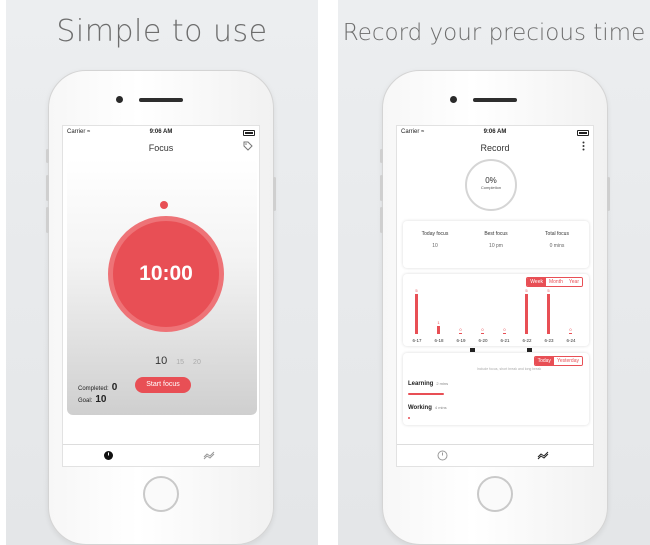  What do you see at coordinates (505, 340) in the screenshot?
I see `x-tick-label: 6-21` at bounding box center [505, 340].